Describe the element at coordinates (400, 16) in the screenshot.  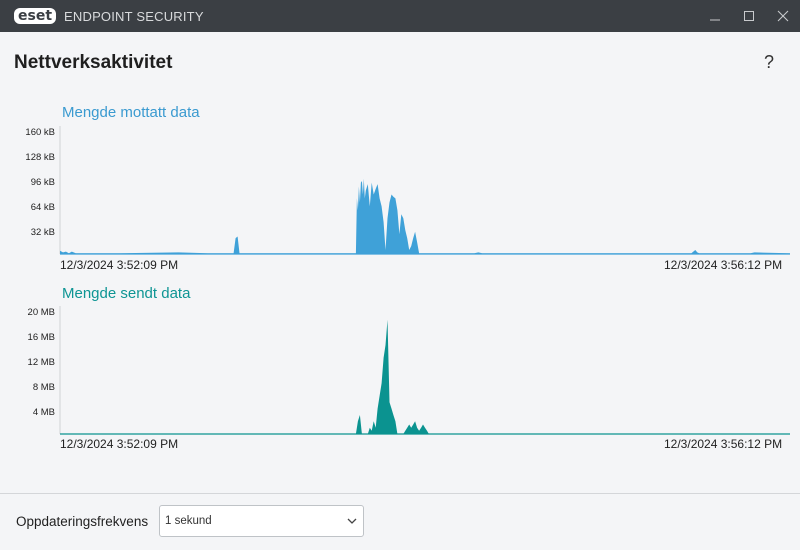
I see `title-bar: eset ENDPOINT SECURITY` at that location.